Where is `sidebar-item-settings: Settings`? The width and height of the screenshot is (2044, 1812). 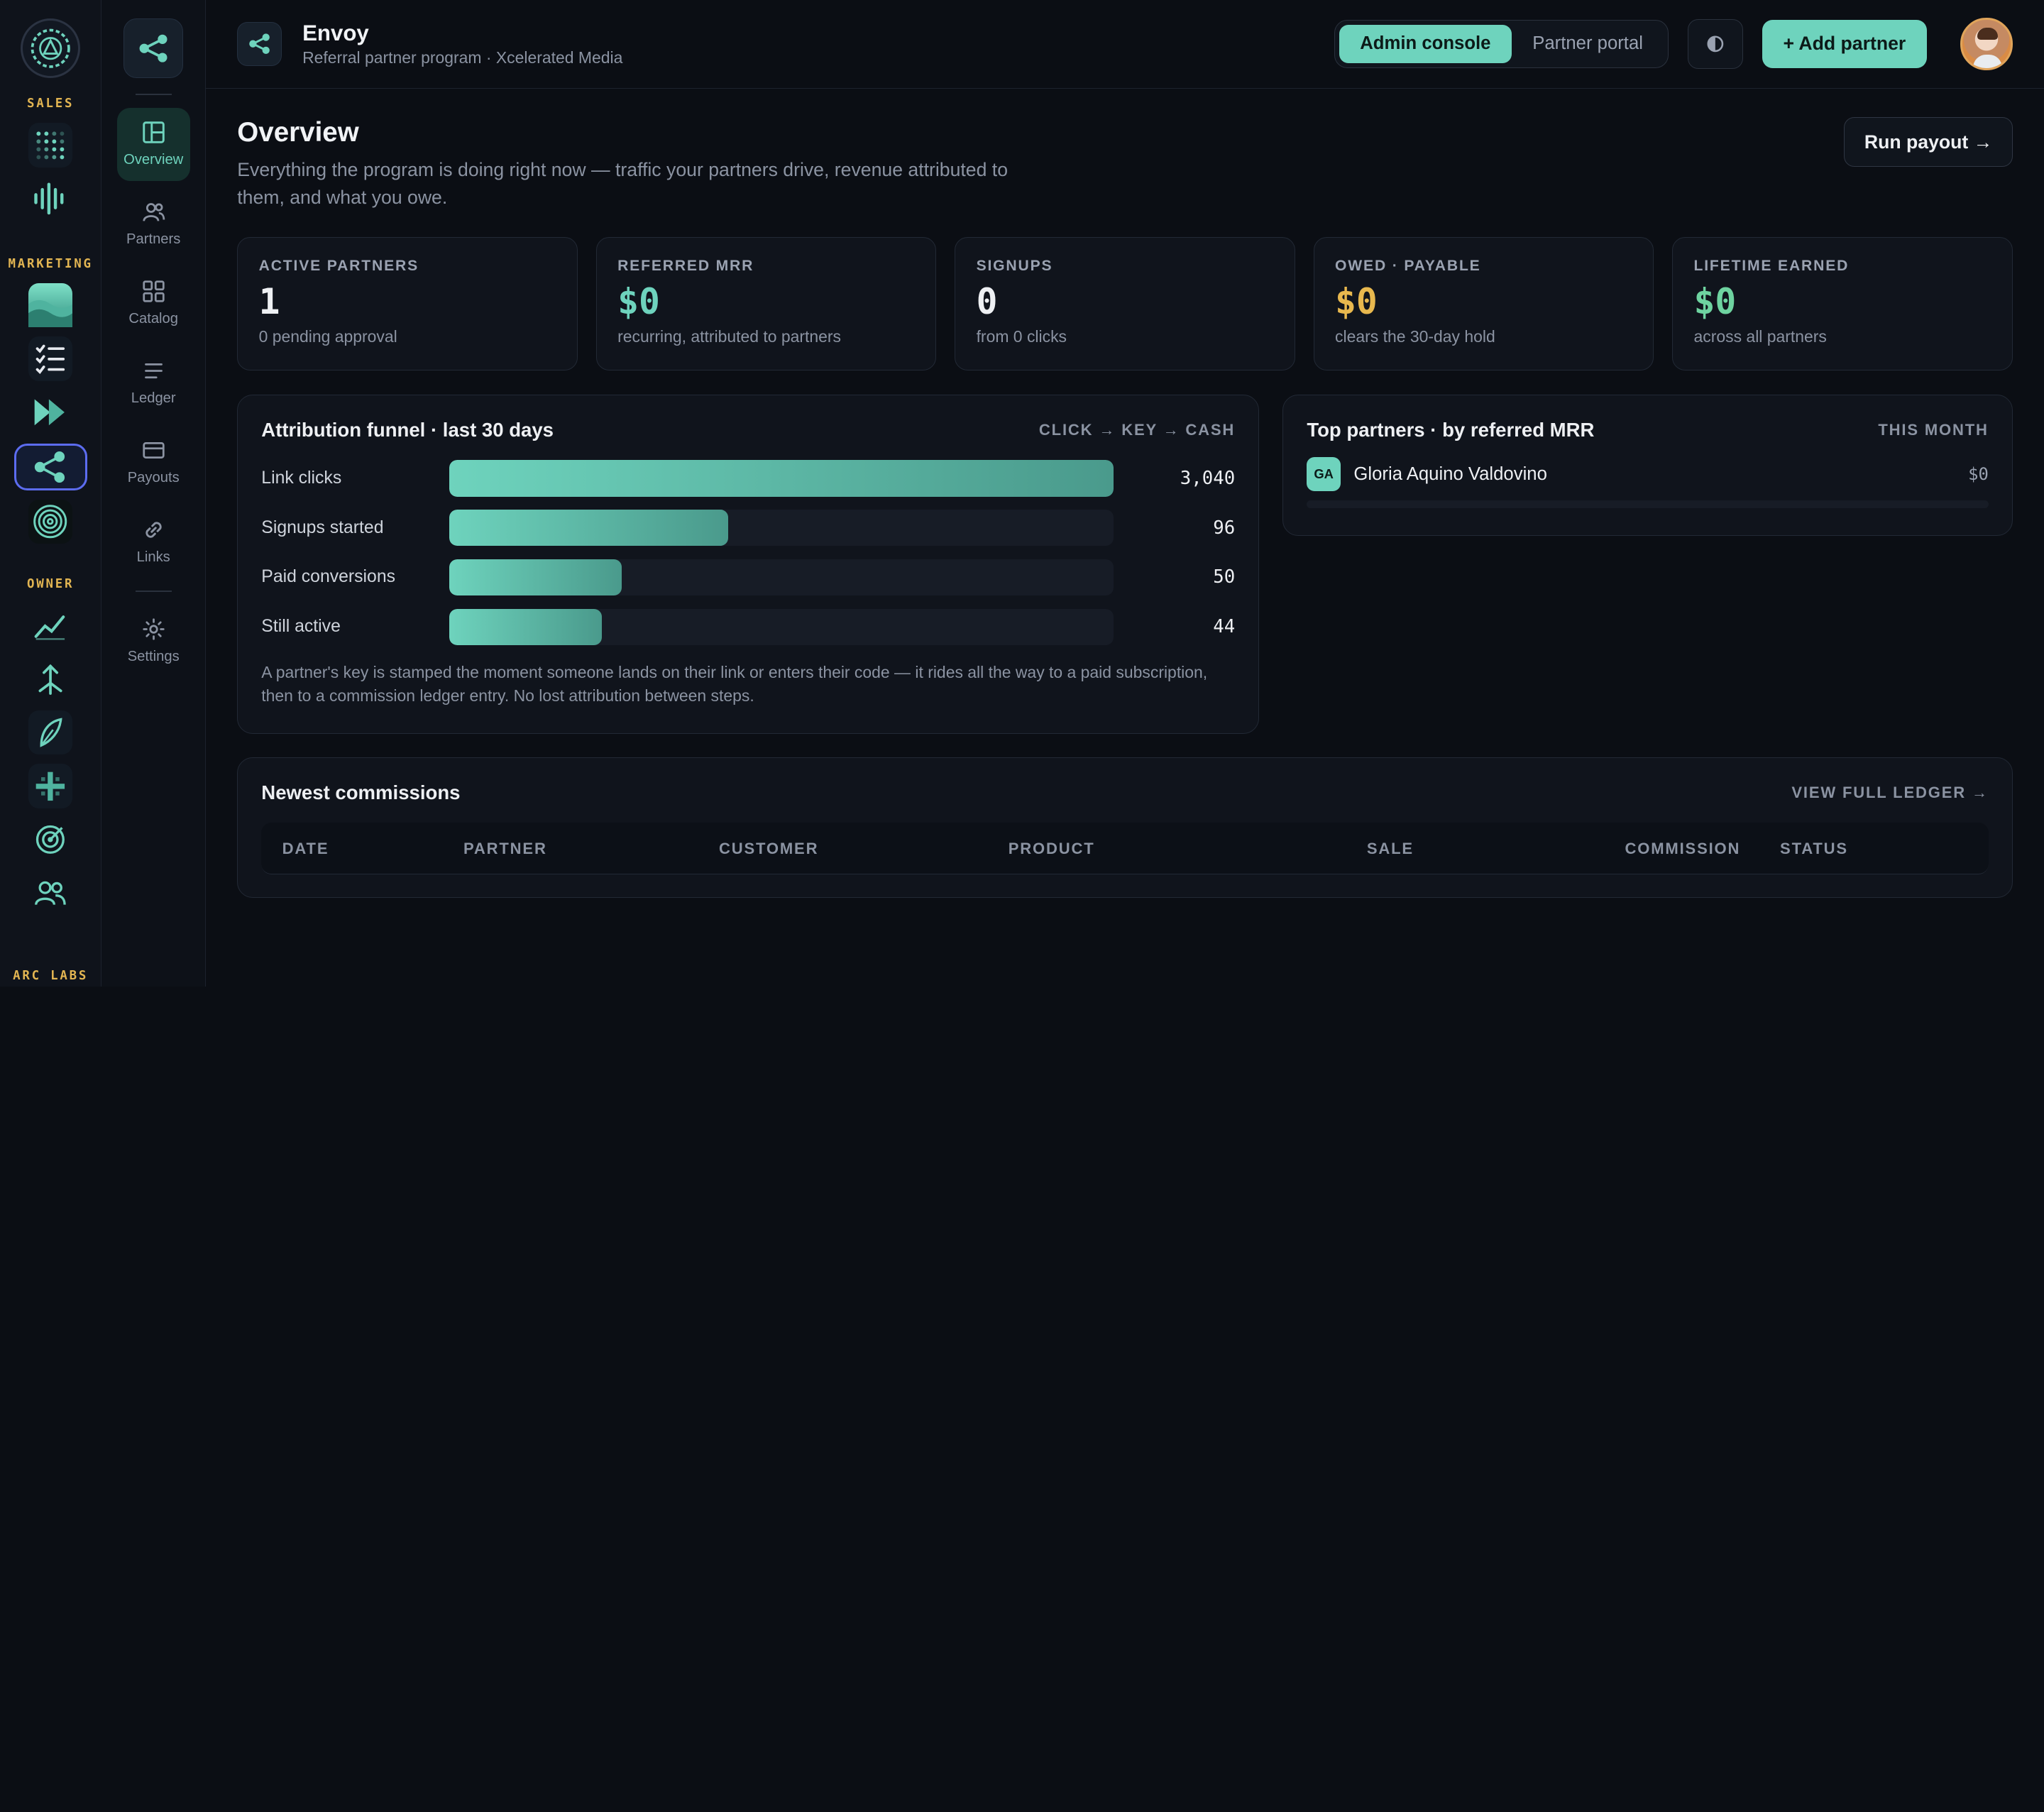
sidebar-item-settings: Settings is located at coordinates (153, 641).